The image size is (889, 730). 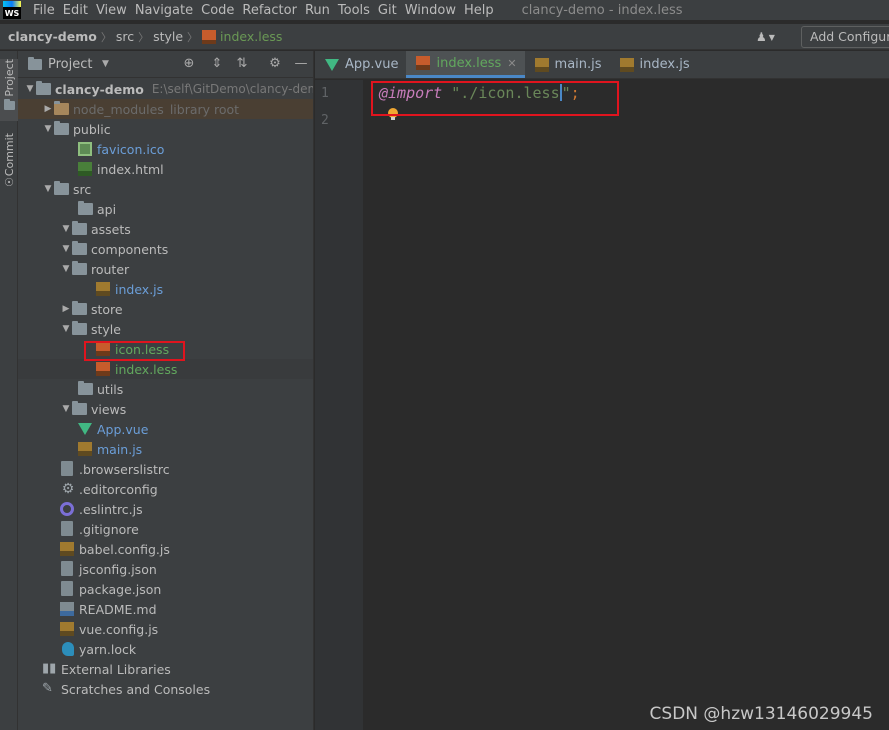 I want to click on tree-item-yarn-lock: yarn.lock, so click(x=165, y=649).